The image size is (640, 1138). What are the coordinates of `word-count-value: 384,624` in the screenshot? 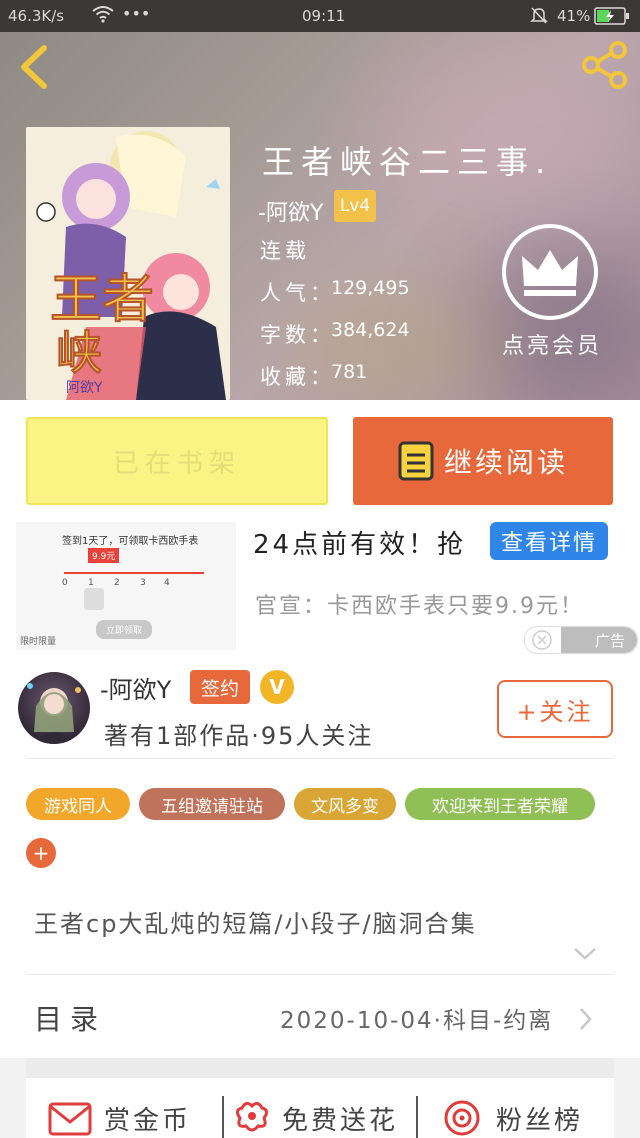 It's located at (370, 330).